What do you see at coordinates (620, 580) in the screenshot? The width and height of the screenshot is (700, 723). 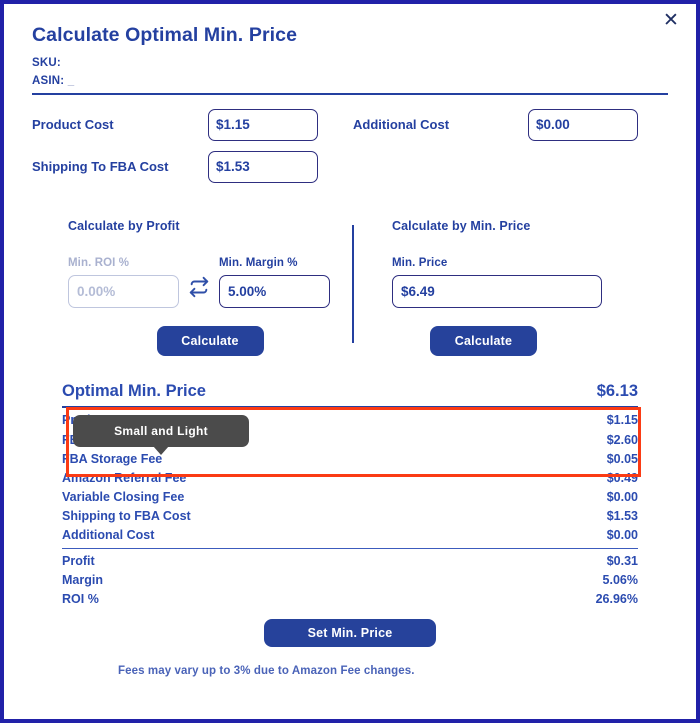 I see `row-value: 5.06%` at bounding box center [620, 580].